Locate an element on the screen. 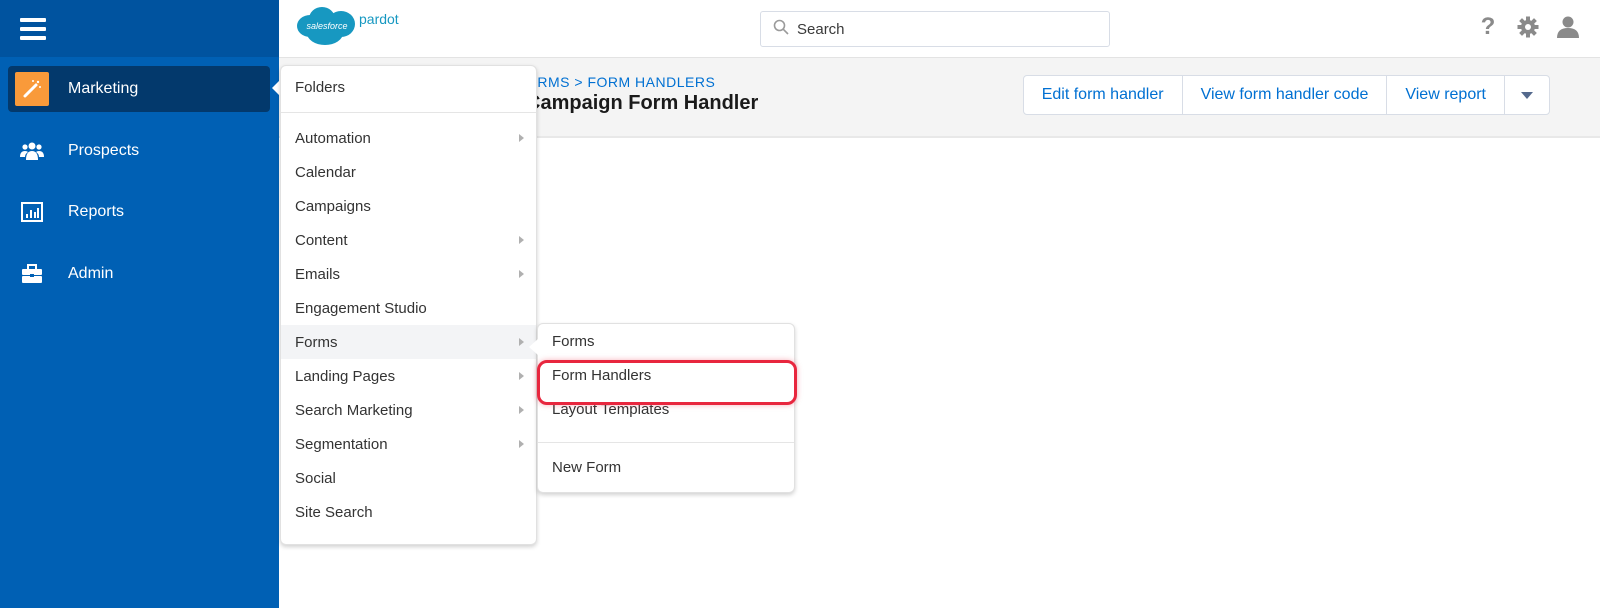 This screenshot has width=1600, height=608. sidebar-item-prospects: Prospects is located at coordinates (139, 151).